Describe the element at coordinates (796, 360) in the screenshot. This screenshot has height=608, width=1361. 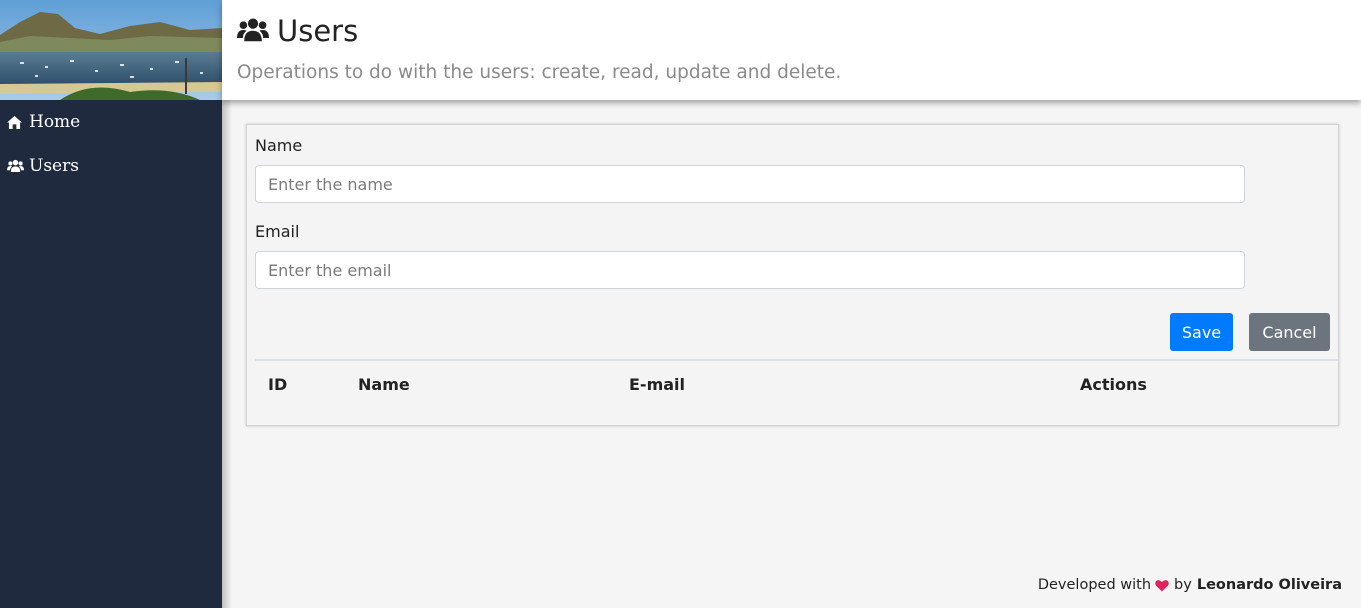
I see `table-divider` at that location.